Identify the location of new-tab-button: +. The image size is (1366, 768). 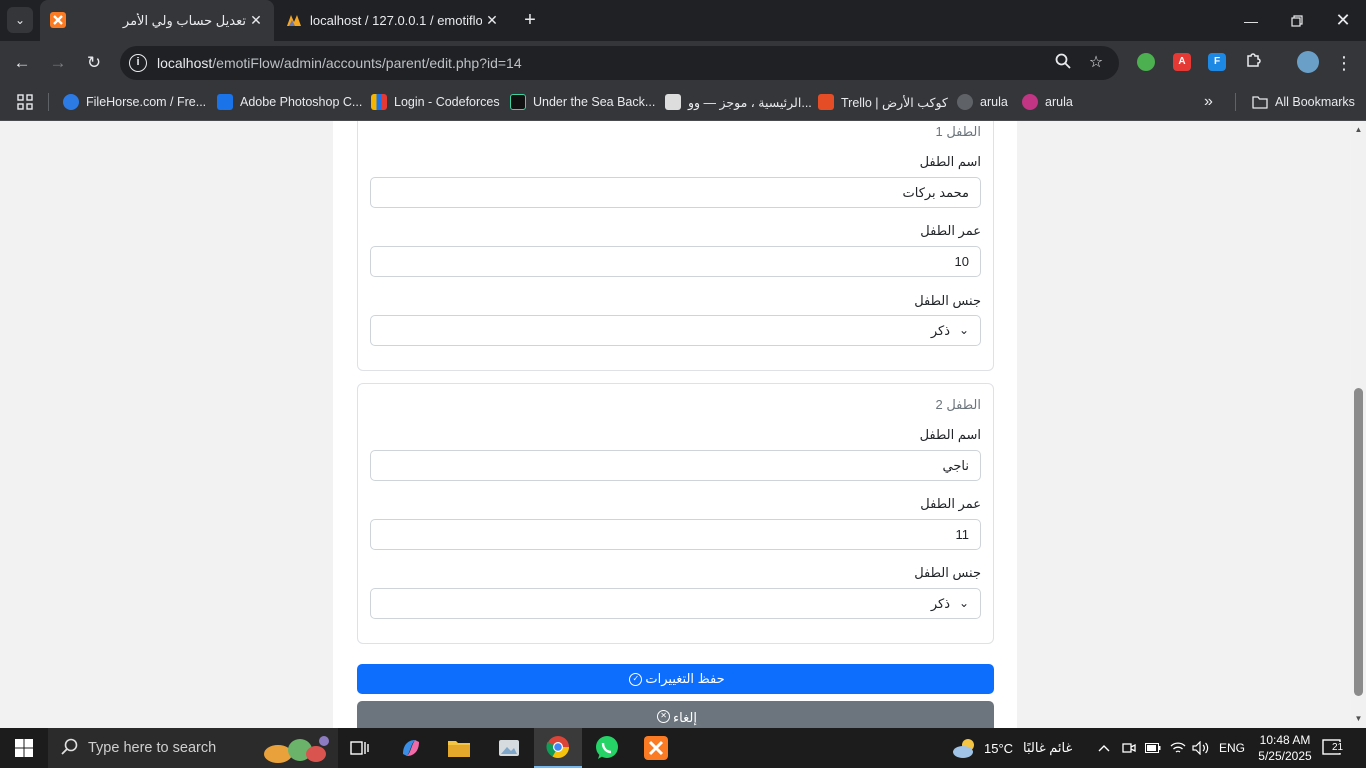
(530, 20).